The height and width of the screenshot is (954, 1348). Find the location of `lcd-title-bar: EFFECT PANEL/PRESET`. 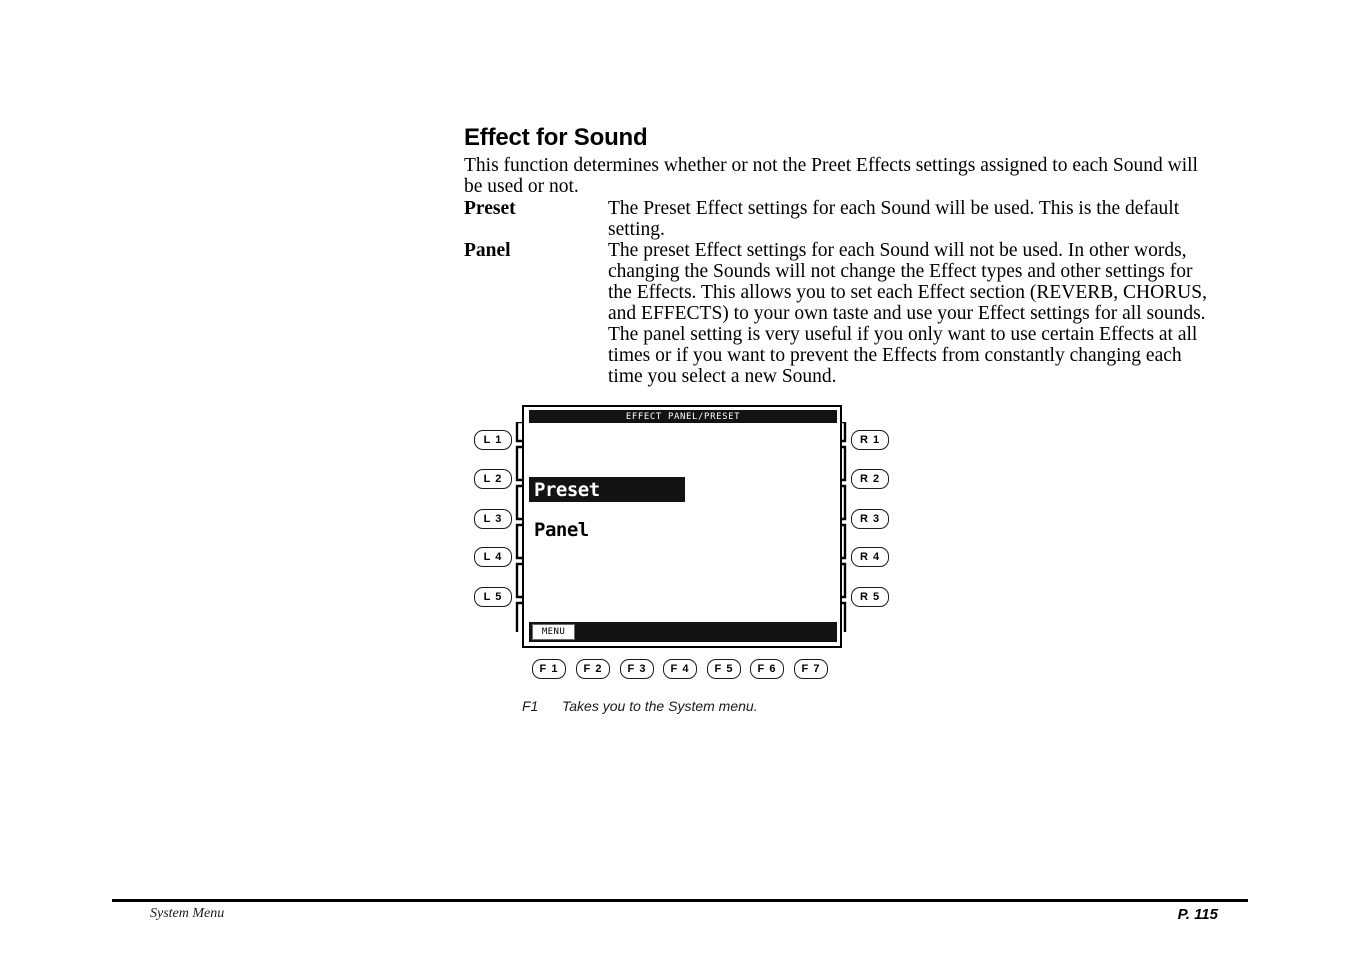

lcd-title-bar: EFFECT PANEL/PRESET is located at coordinates (683, 416).